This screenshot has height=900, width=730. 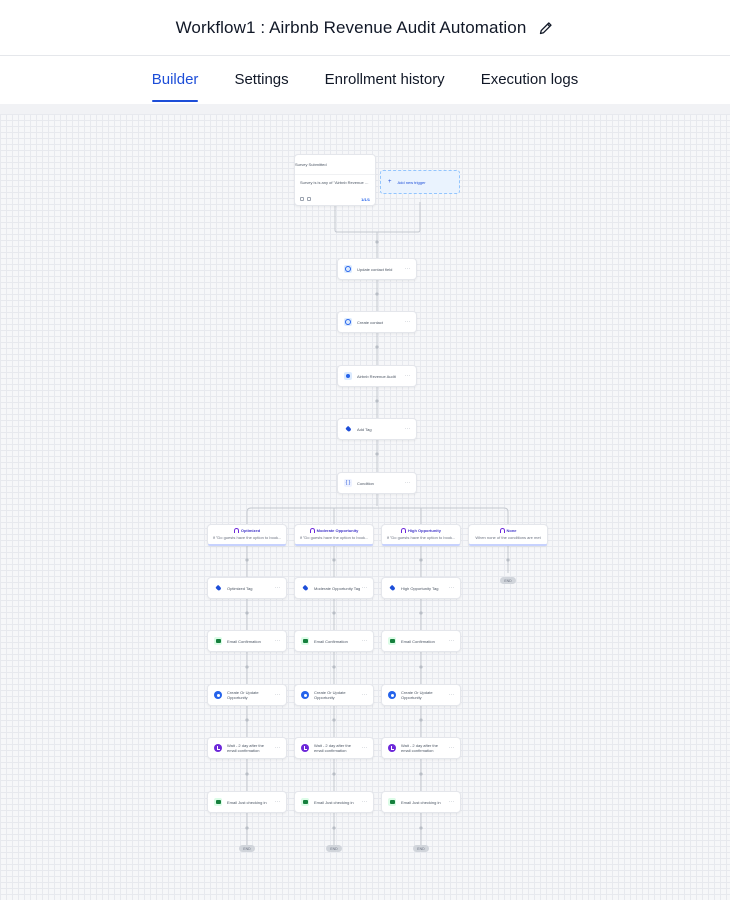 I want to click on branch-name: Moderate Opportunity, so click(x=337, y=530).